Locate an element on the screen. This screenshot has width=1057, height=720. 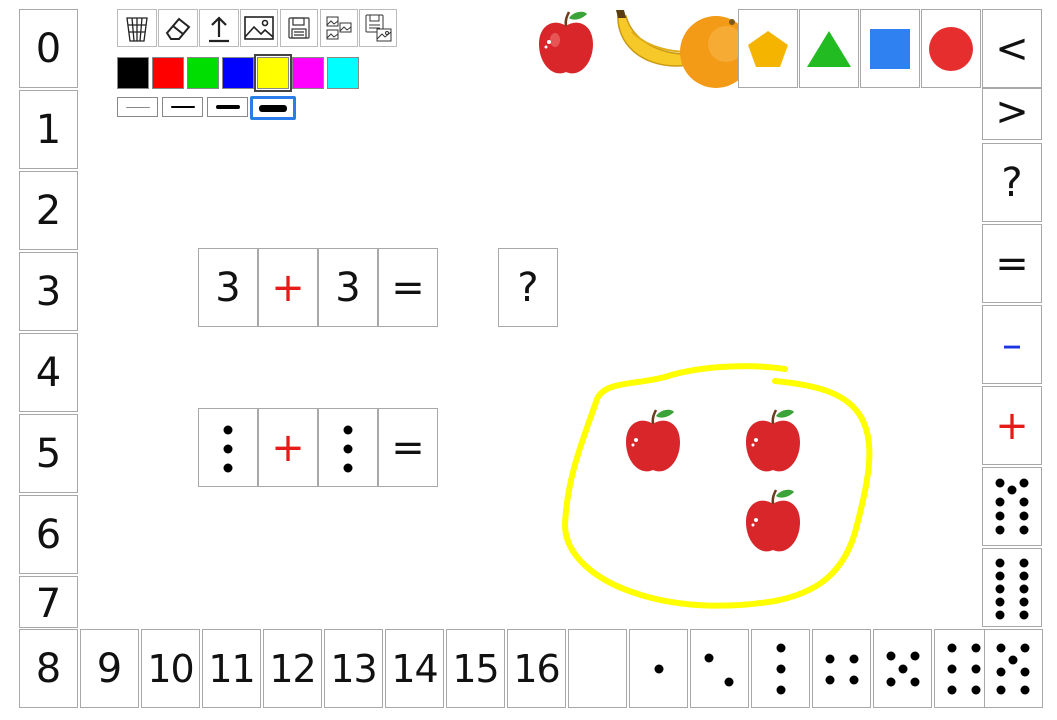
equation2-equals-sign: = is located at coordinates (408, 447).